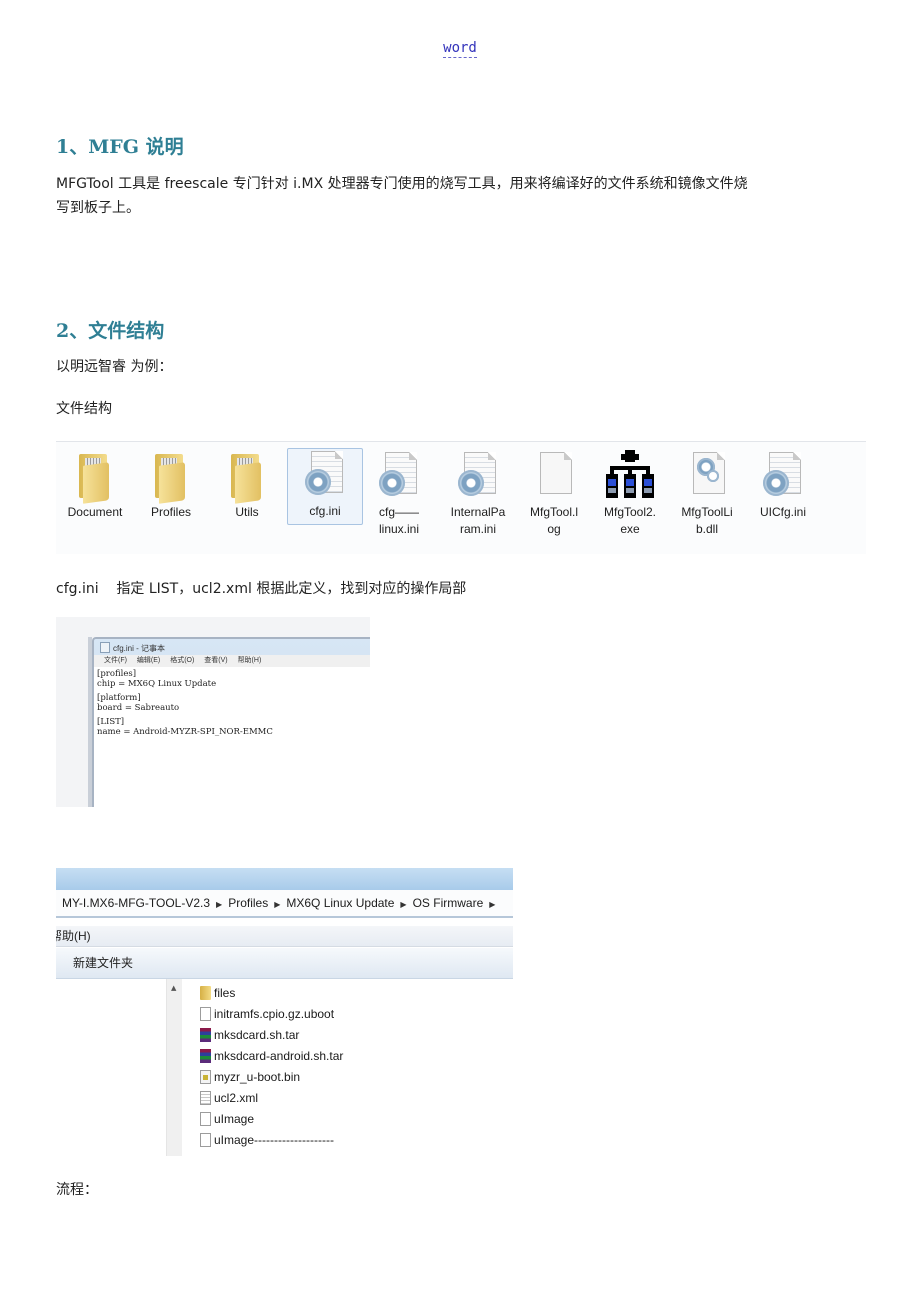 The width and height of the screenshot is (920, 1302). Describe the element at coordinates (95, 512) in the screenshot. I see `file-item-label: Document` at that location.